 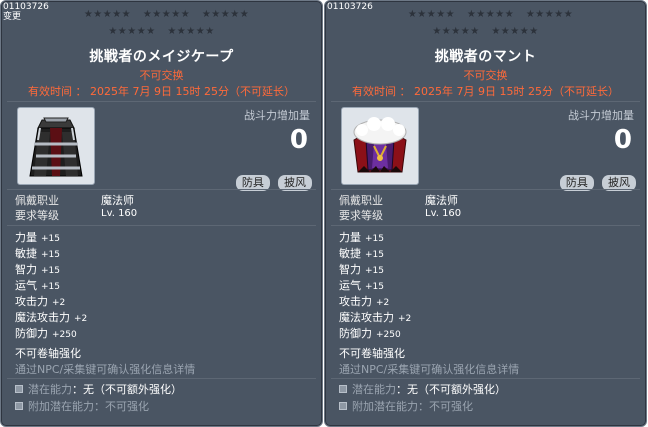 I want to click on item-name: 挑戦者のメイジケープ, so click(x=161, y=57).